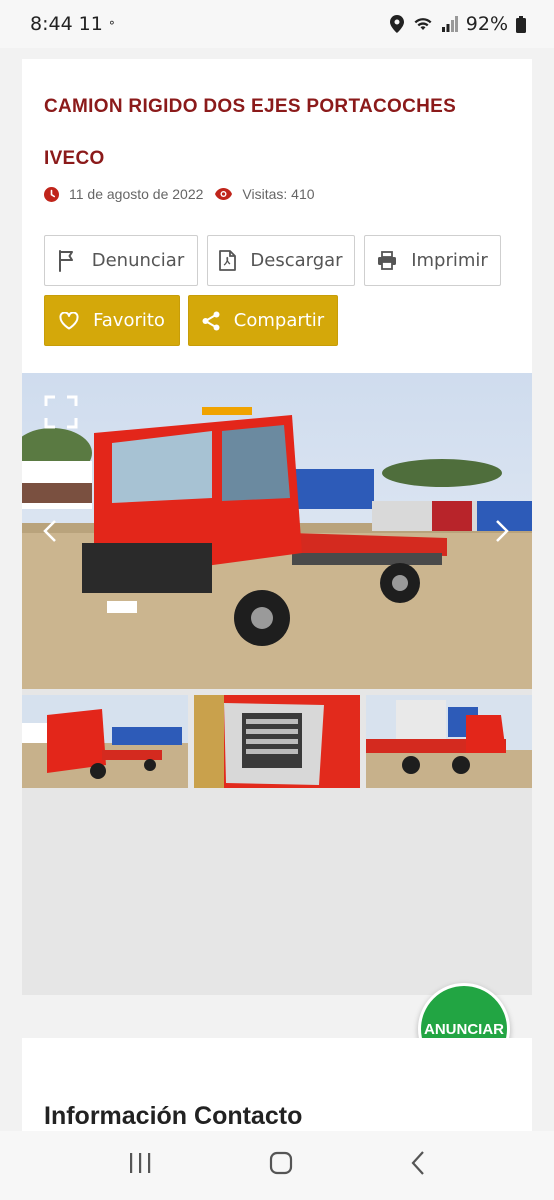 The width and height of the screenshot is (554, 1200). Describe the element at coordinates (418, 1165) in the screenshot. I see `back-icon` at that location.